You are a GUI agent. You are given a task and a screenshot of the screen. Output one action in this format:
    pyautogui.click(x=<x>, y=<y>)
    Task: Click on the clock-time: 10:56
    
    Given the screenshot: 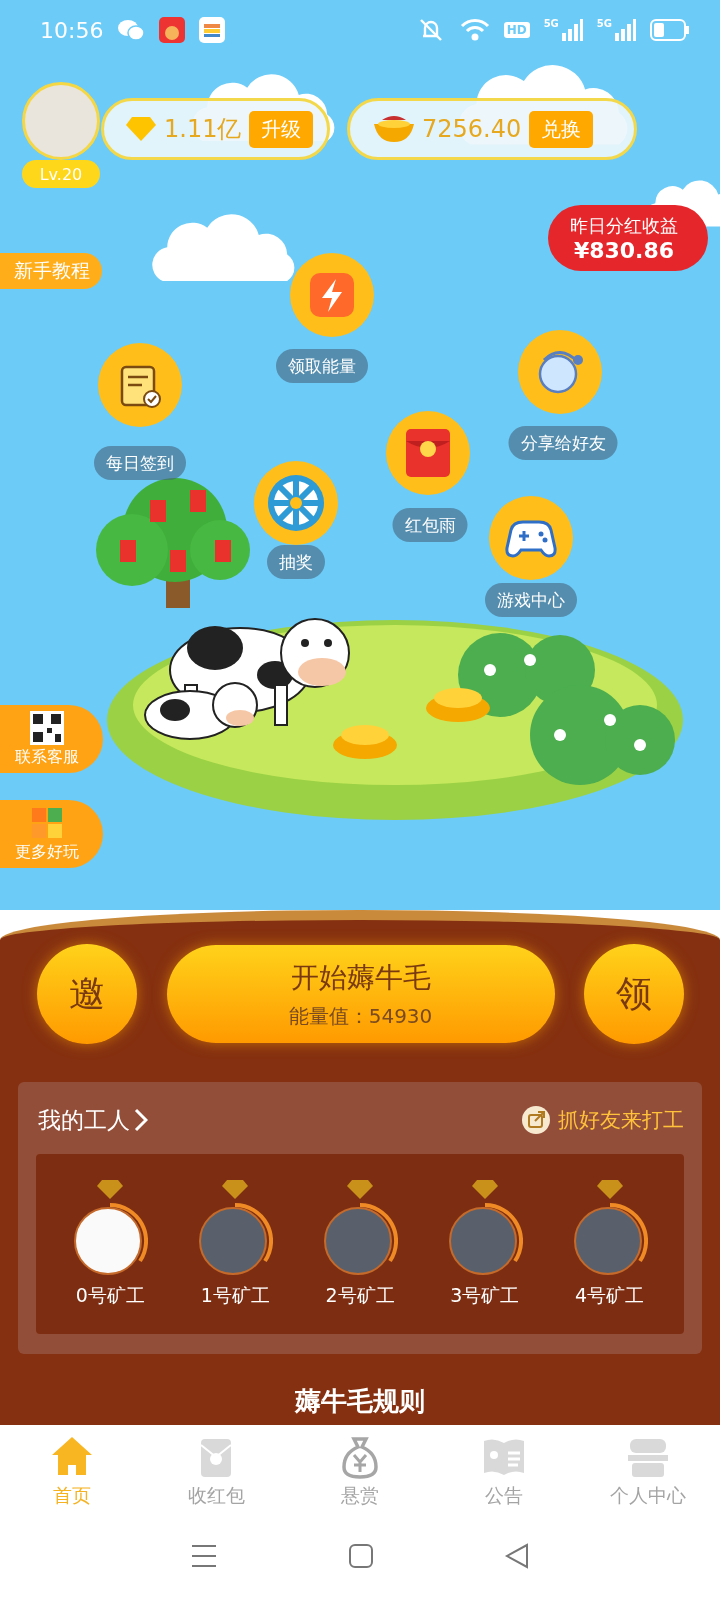 What is the action you would take?
    pyautogui.click(x=72, y=30)
    